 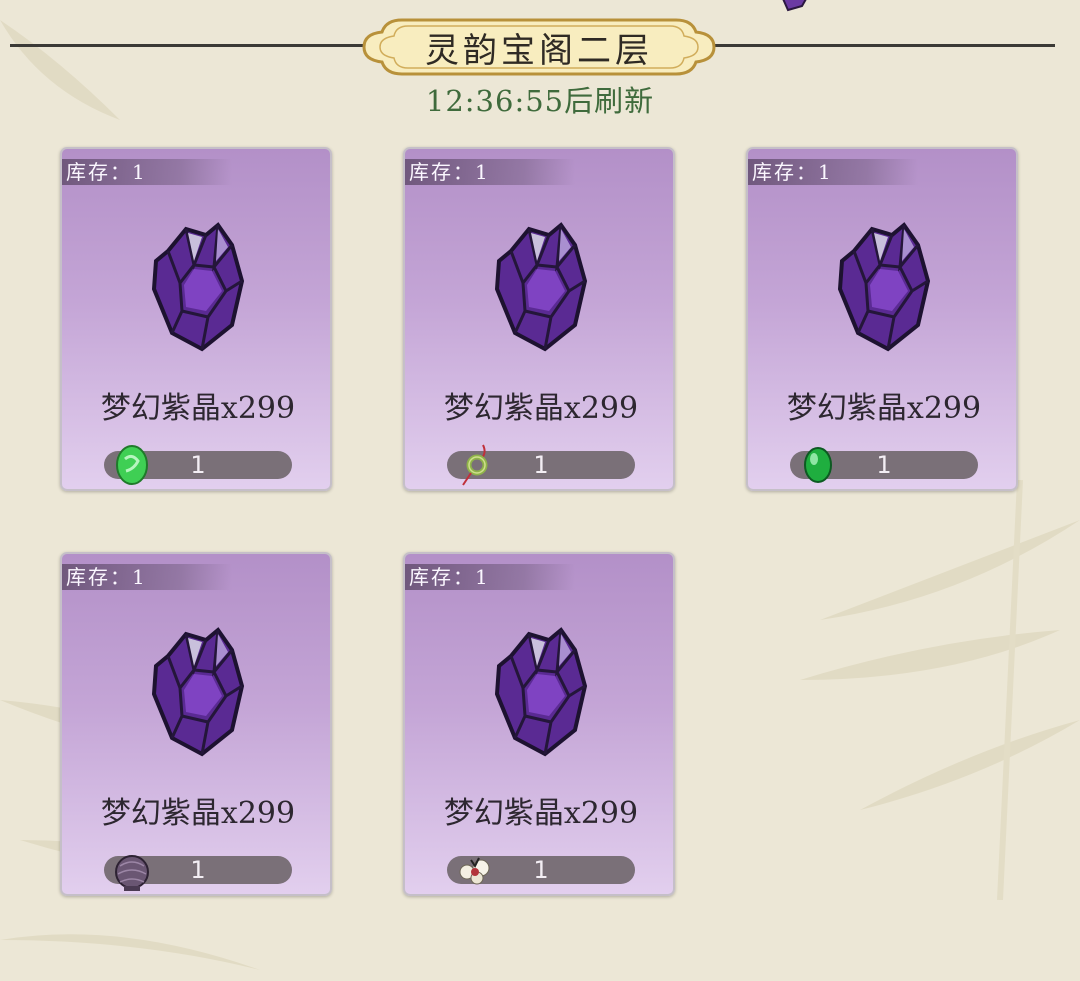 What do you see at coordinates (539, 50) in the screenshot?
I see `shop-title: 灵韵宝阁二层` at bounding box center [539, 50].